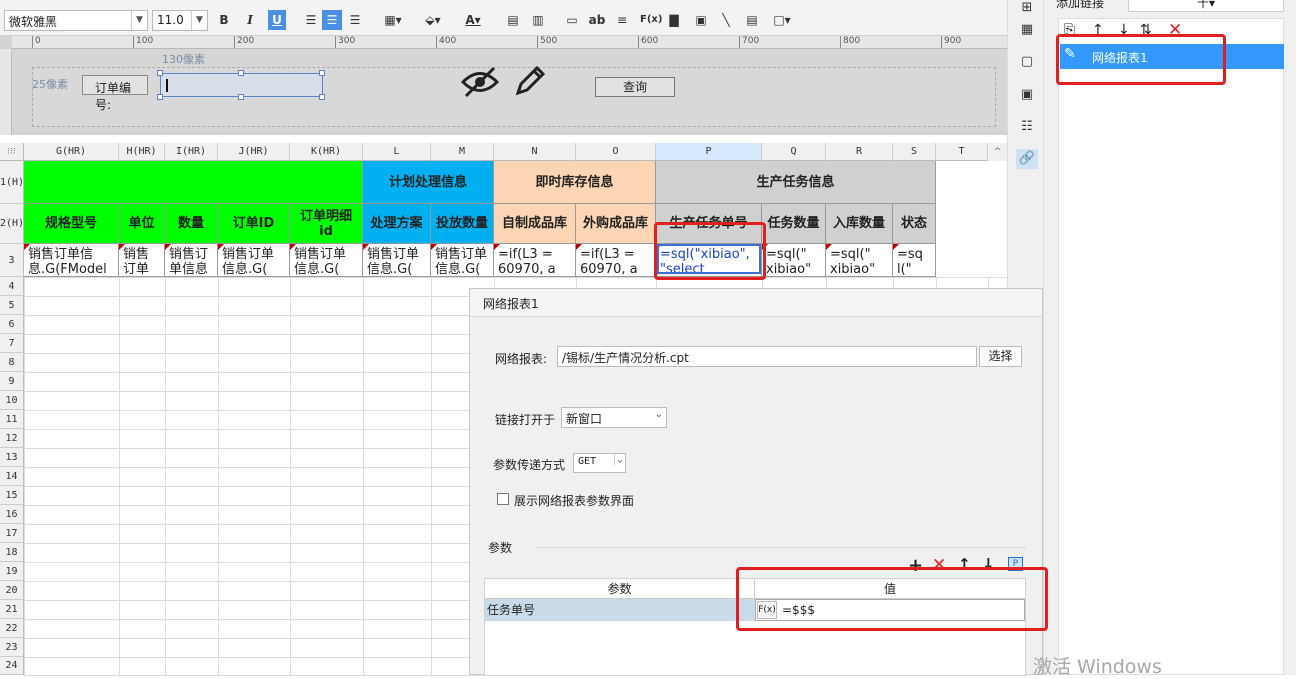 The height and width of the screenshot is (679, 1296). I want to click on subreport-icon: ▤, so click(752, 20).